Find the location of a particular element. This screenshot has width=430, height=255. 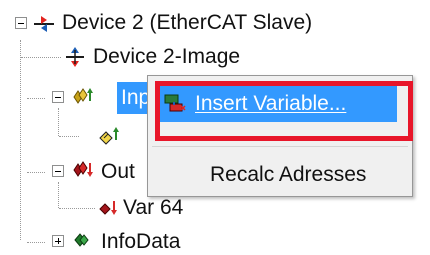

outputs-folder-icon is located at coordinates (83, 169).